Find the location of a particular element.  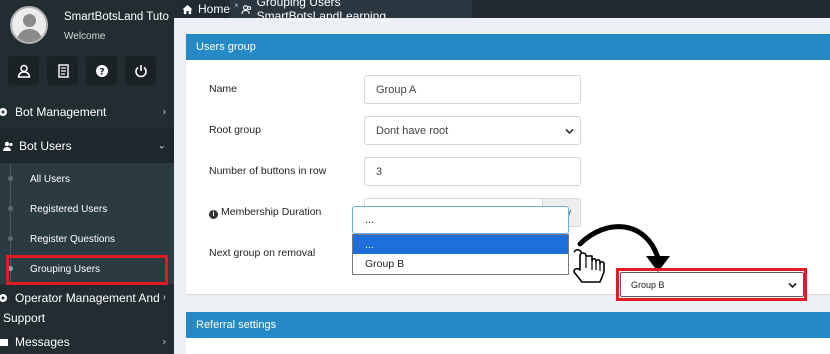

sidebar-subitem-label: All Users is located at coordinates (50, 179).